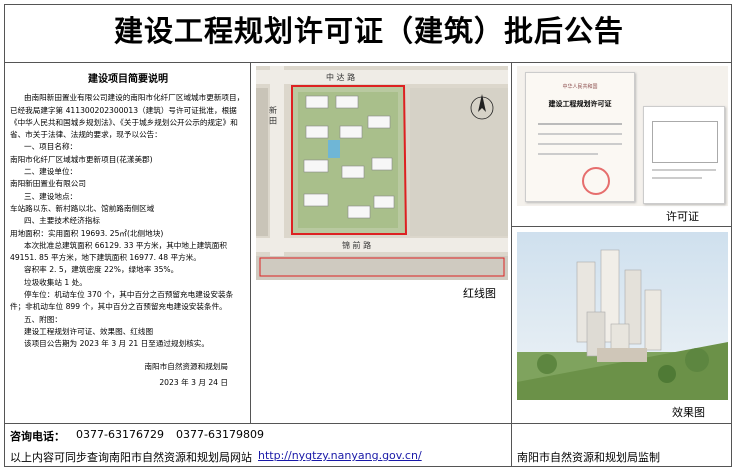 Image resolution: width=738 pixels, height=472 pixels. Describe the element at coordinates (621, 226) in the screenshot. I see `right-mid-divider` at that location.